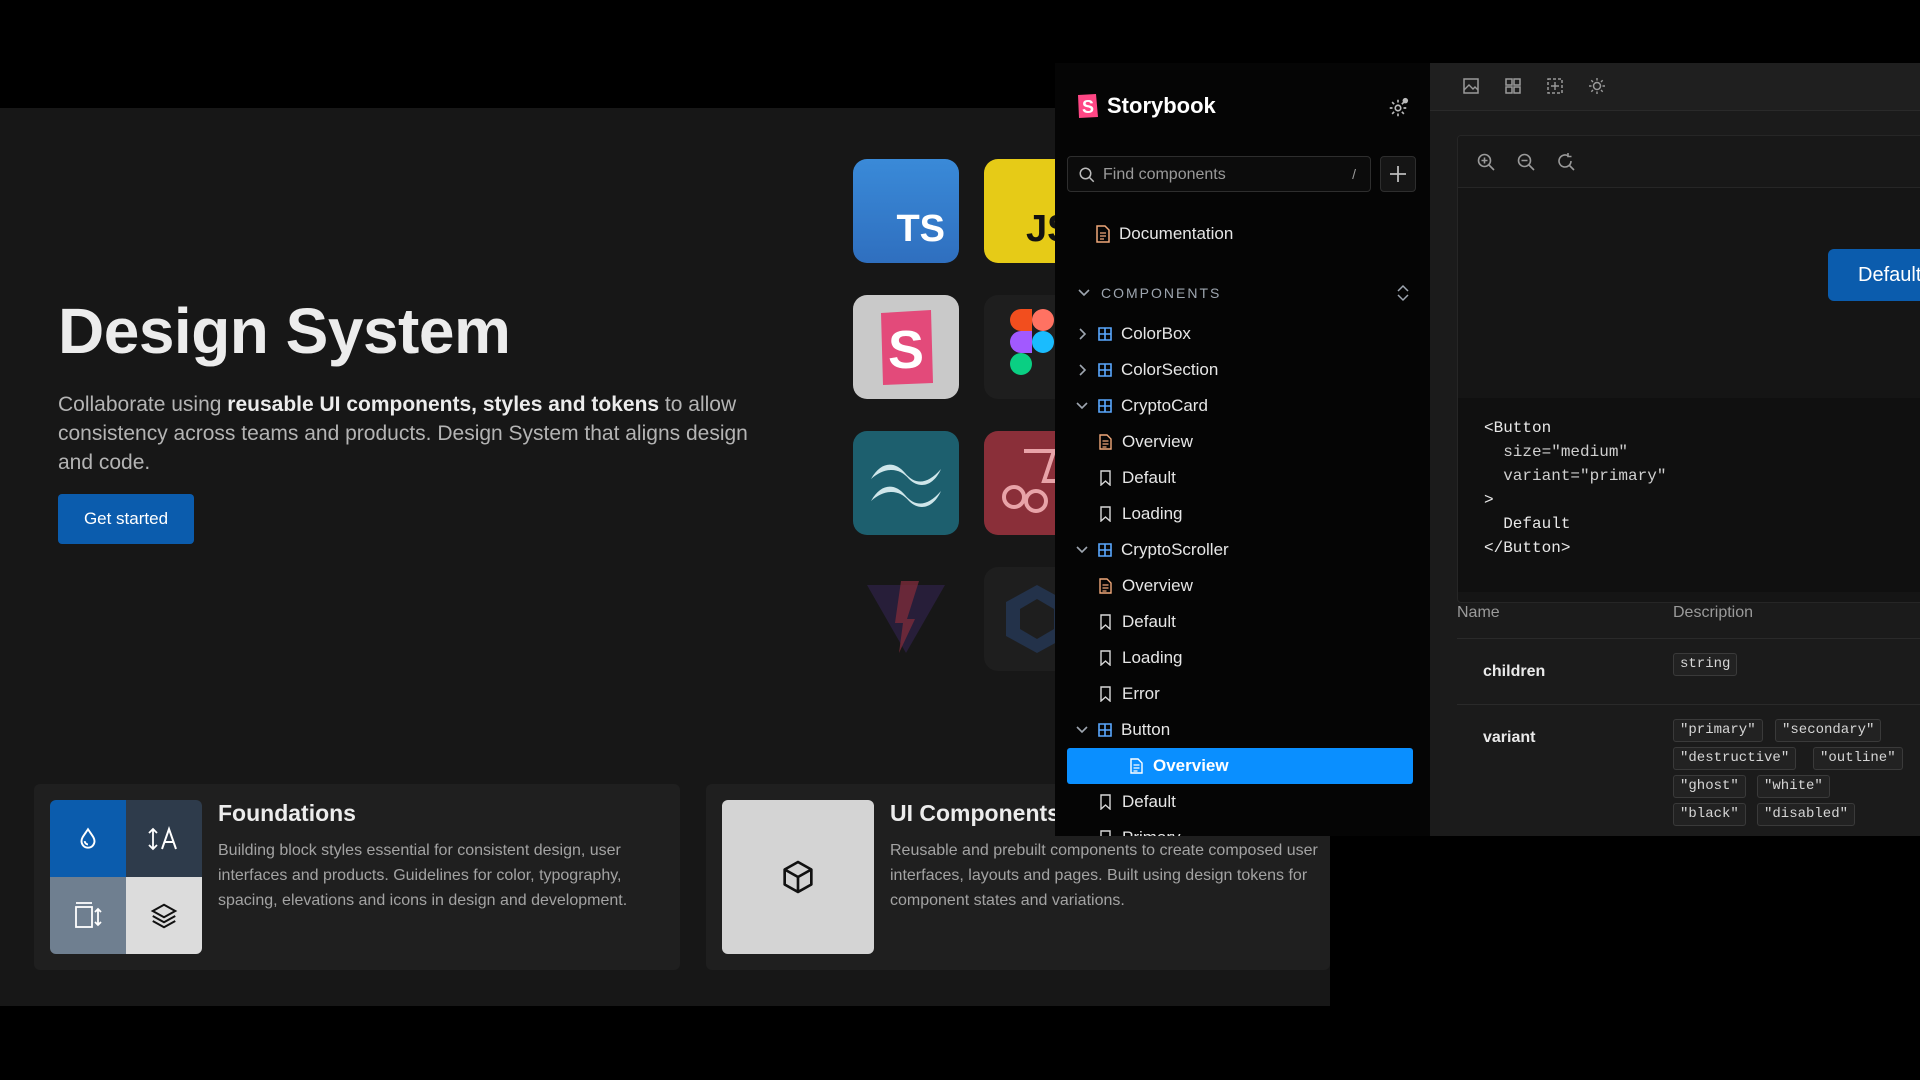  Describe the element at coordinates (1156, 333) in the screenshot. I see `sidebar-tree-item-label: ColorBox` at that location.